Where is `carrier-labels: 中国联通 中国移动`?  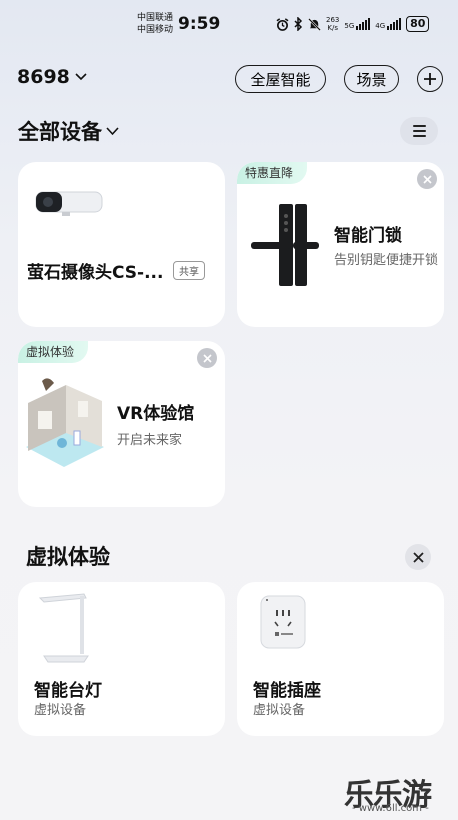
carrier-labels: 中国联通 中国移动 is located at coordinates (155, 24).